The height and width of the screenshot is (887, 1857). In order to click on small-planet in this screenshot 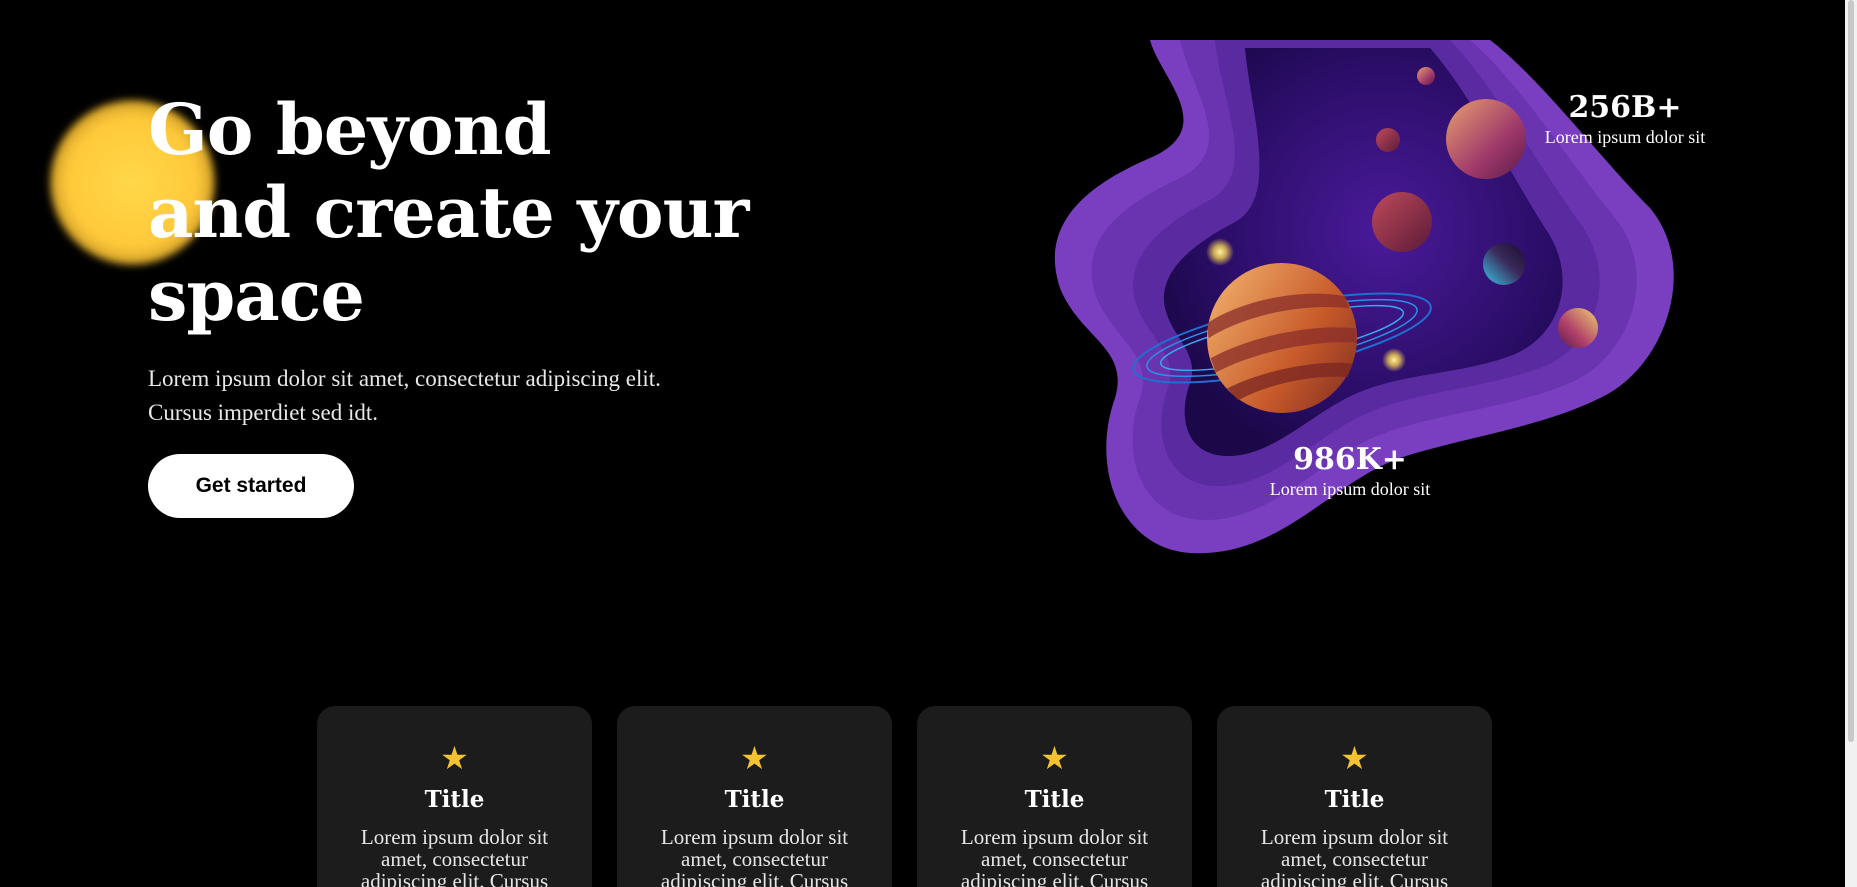, I will do `click(1388, 140)`.